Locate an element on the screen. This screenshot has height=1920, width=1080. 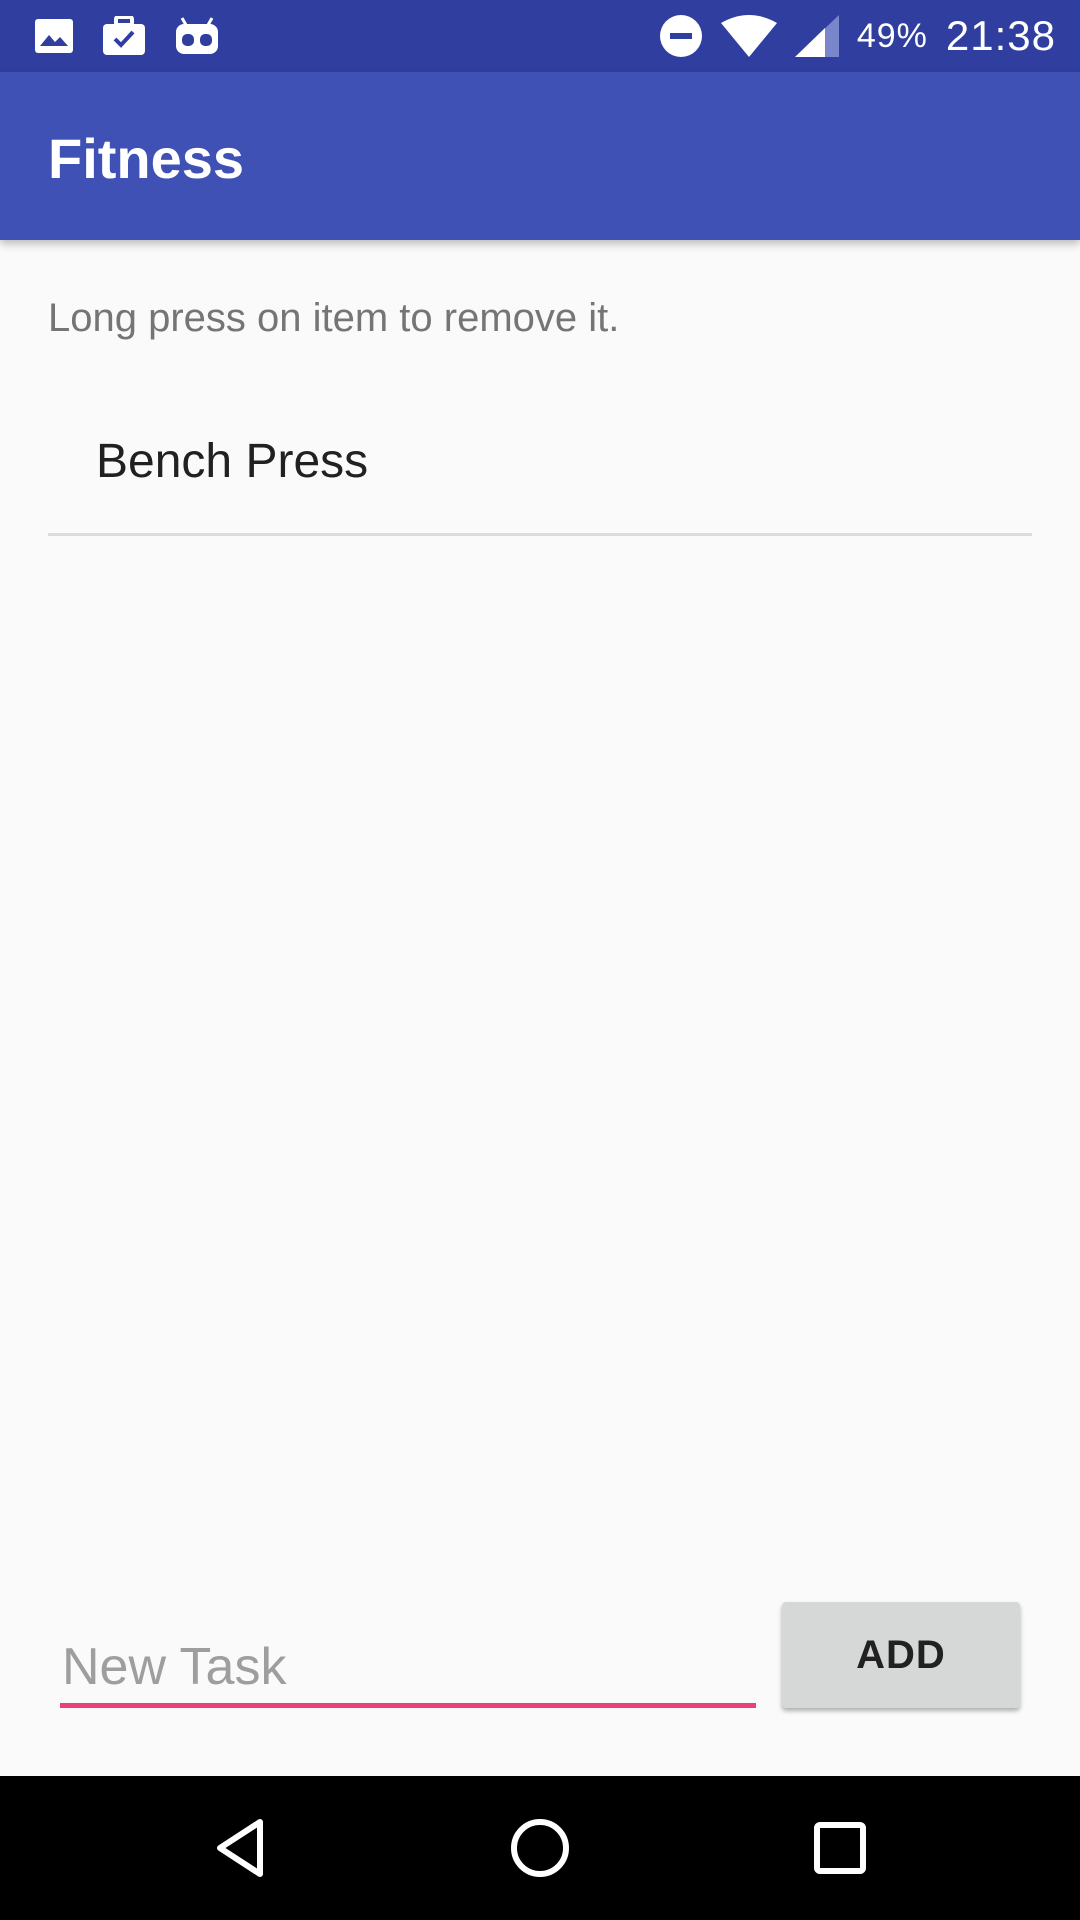
navigation-bar is located at coordinates (540, 1848).